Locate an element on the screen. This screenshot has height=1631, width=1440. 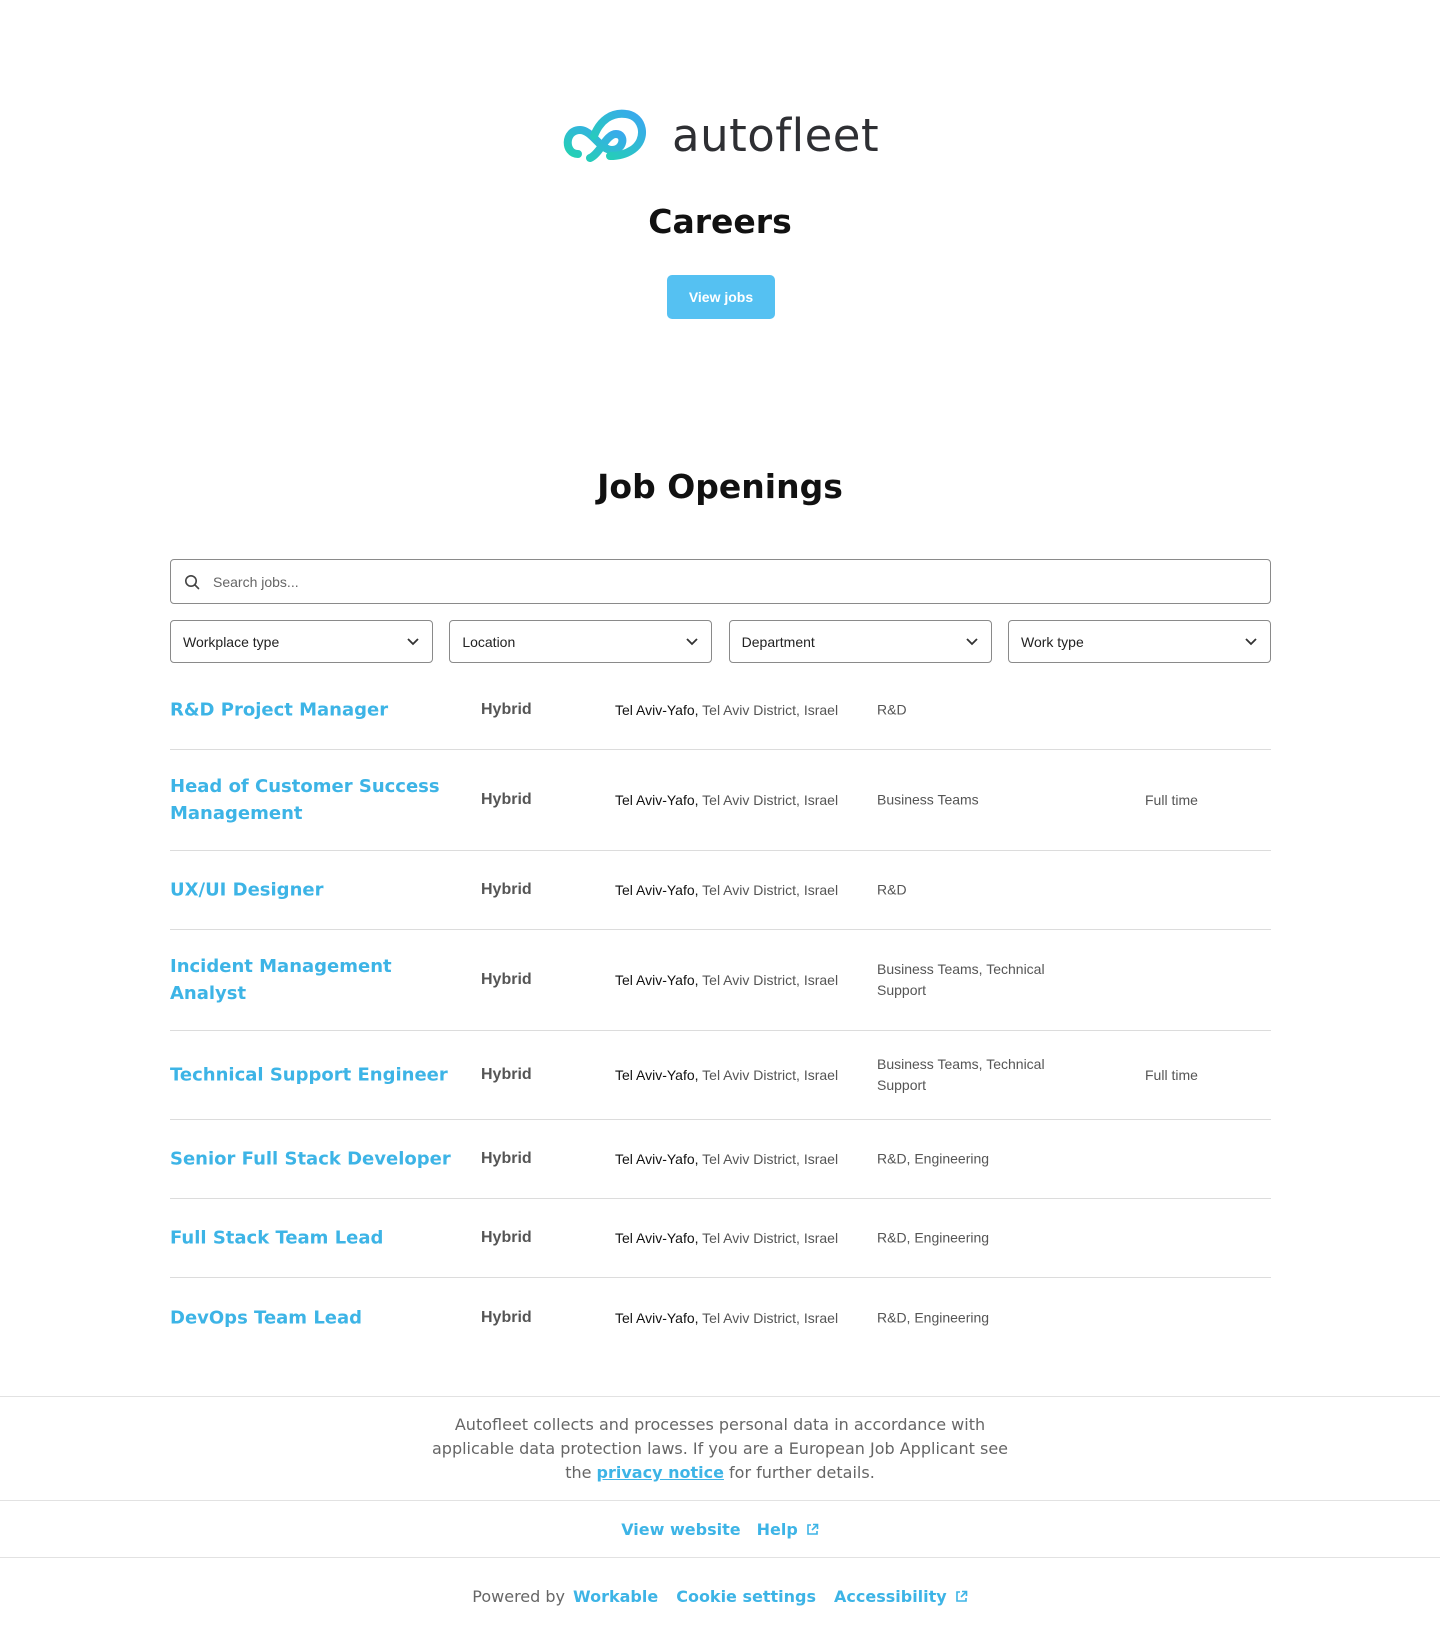
job-title-link: Head of Customer Success Management is located at coordinates (315, 800).